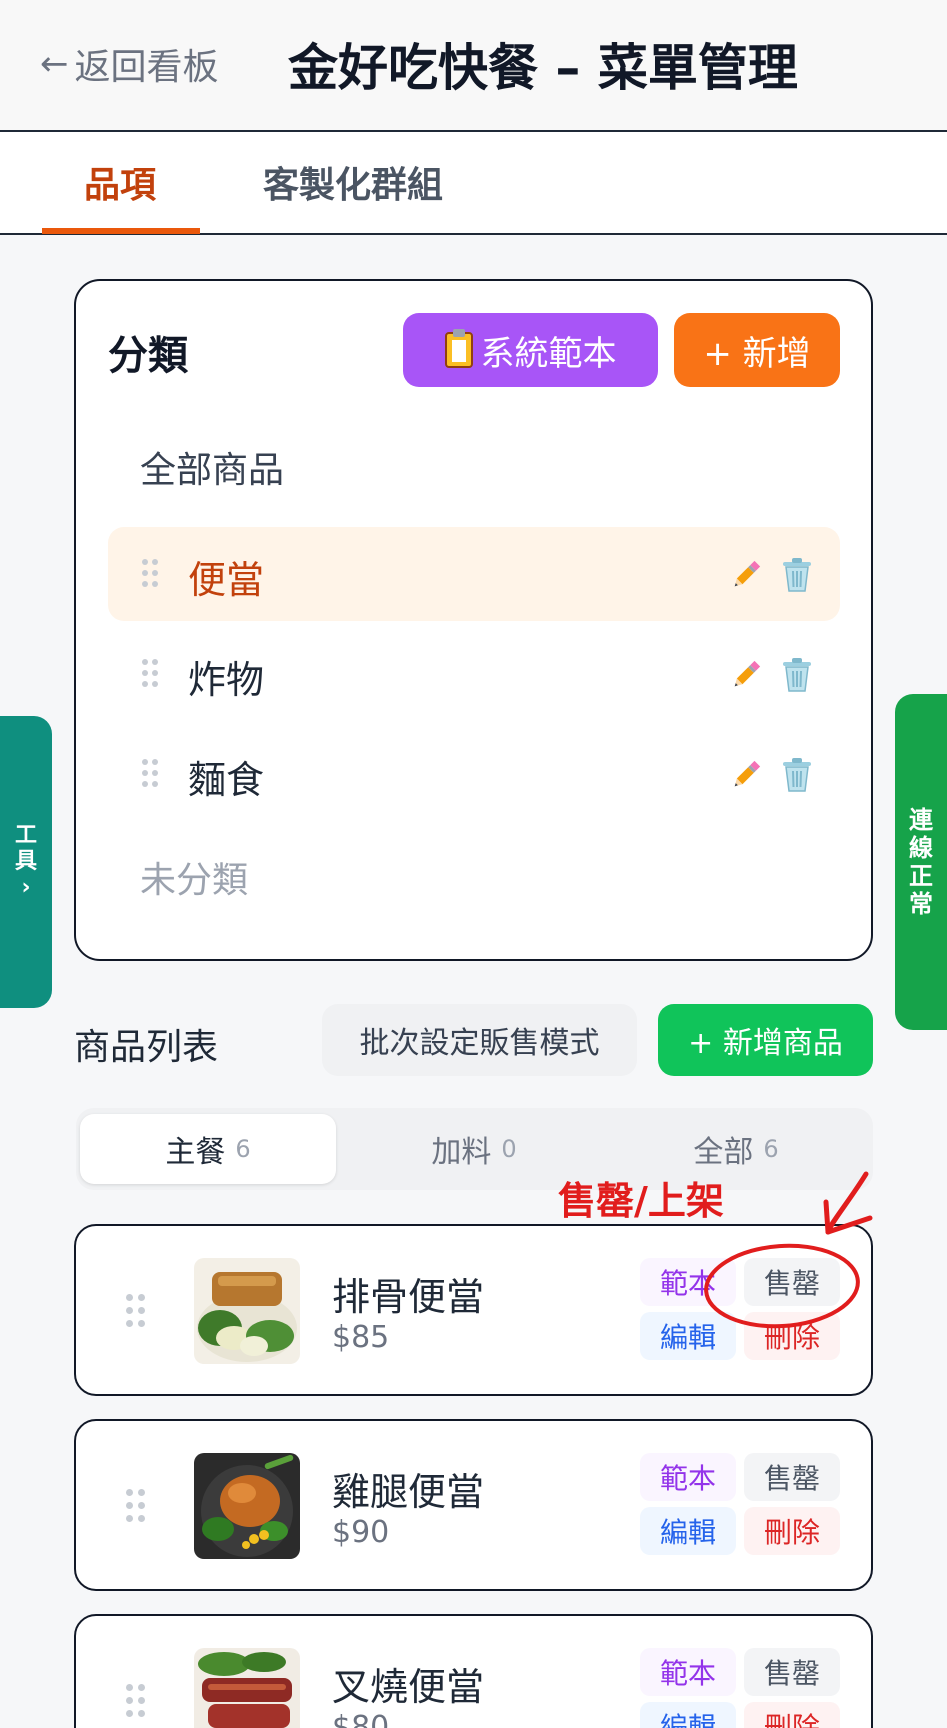  Describe the element at coordinates (788, 1250) in the screenshot. I see `annotation-circle-arrow` at that location.